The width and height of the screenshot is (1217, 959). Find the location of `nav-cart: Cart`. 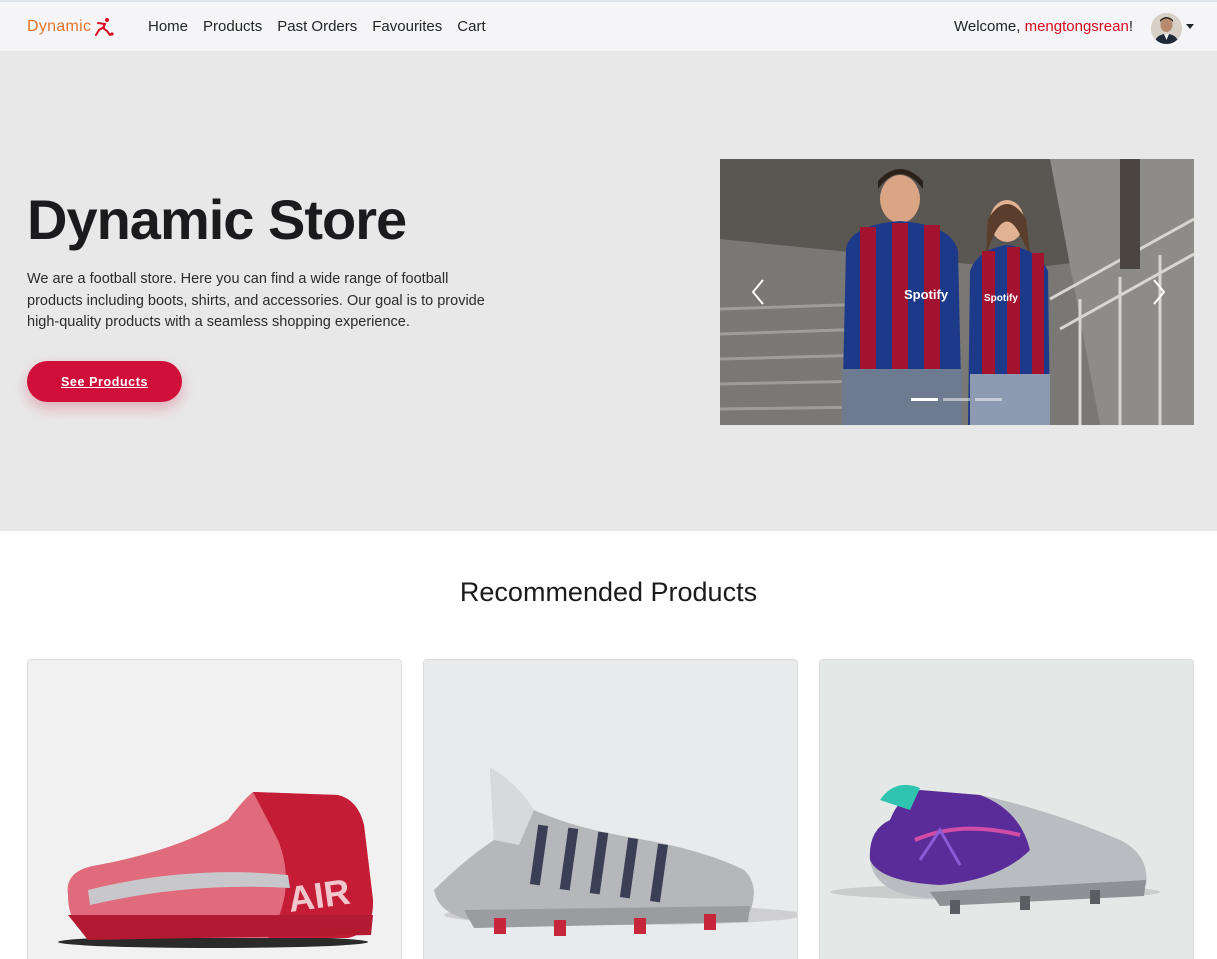

nav-cart: Cart is located at coordinates (471, 26).